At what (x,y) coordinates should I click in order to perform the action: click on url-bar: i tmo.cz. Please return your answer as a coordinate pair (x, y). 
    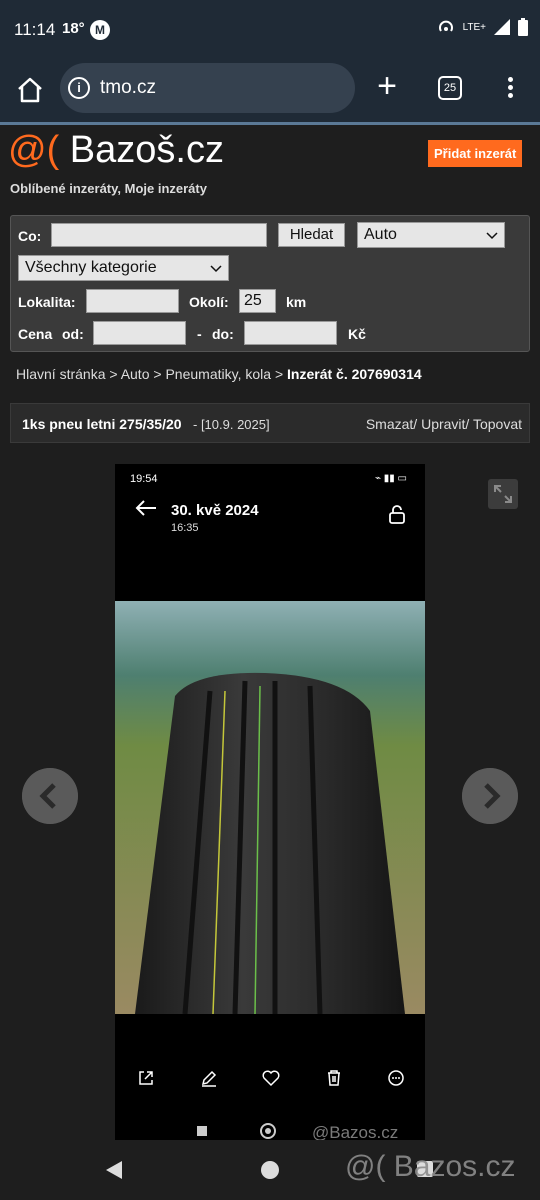
    Looking at the image, I should click on (207, 88).